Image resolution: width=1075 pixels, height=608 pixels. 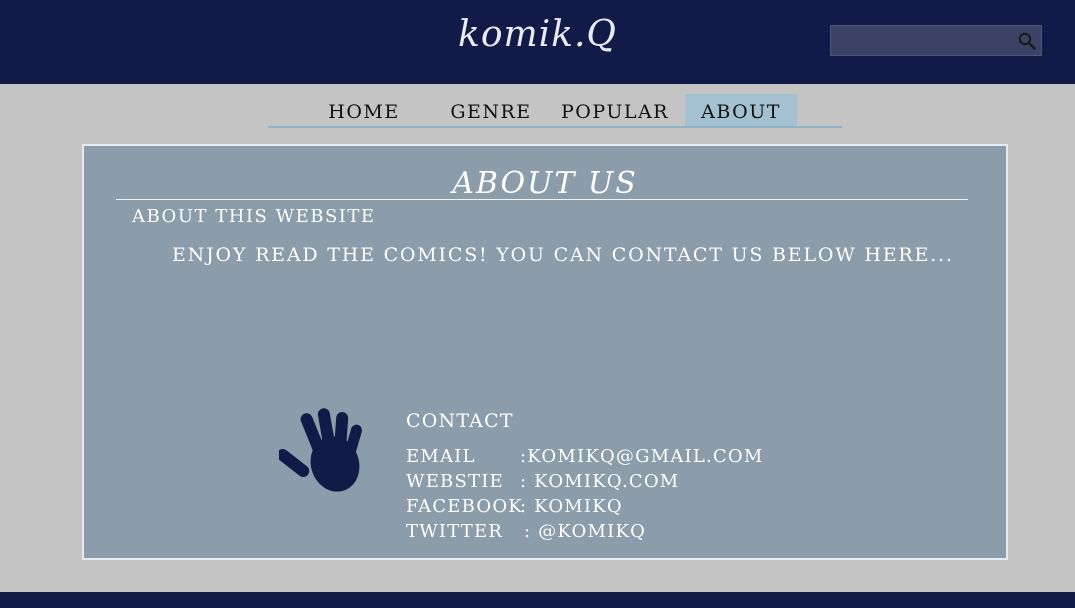 I want to click on contact-label: EMAIL, so click(x=441, y=456).